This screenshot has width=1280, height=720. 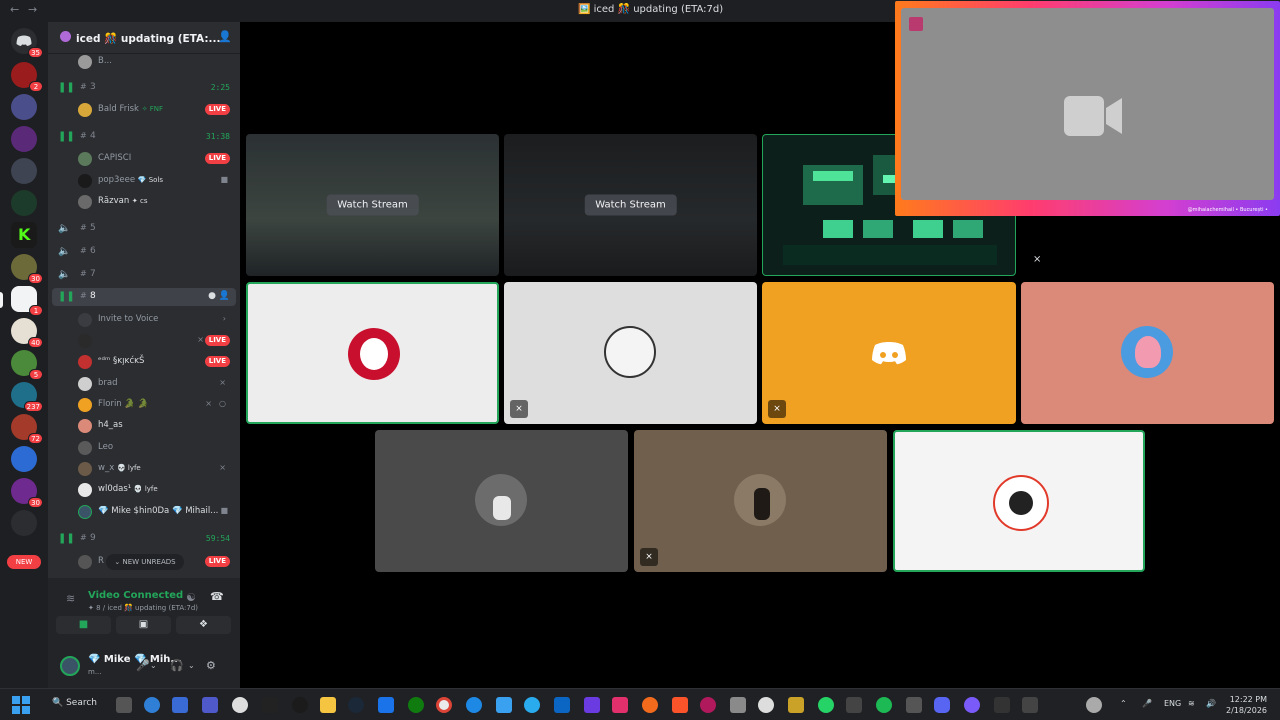 I want to click on taskbar-search: 🔍 Search, so click(x=74, y=703).